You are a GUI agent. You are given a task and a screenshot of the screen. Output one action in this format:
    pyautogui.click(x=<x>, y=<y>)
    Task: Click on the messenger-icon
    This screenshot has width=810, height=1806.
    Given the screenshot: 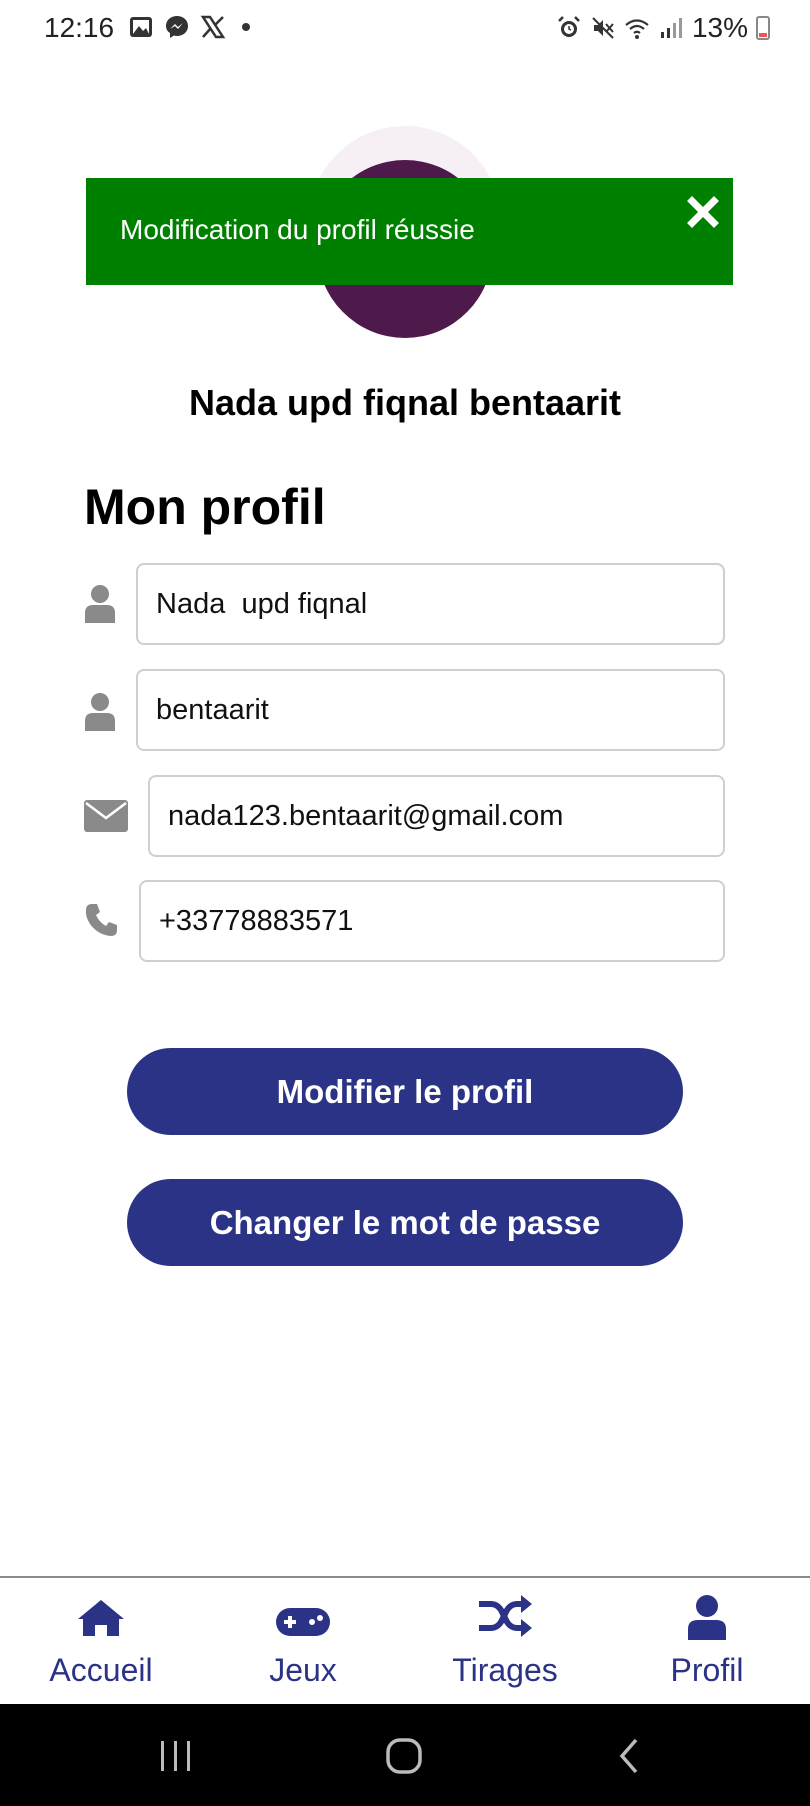 What is the action you would take?
    pyautogui.click(x=177, y=27)
    